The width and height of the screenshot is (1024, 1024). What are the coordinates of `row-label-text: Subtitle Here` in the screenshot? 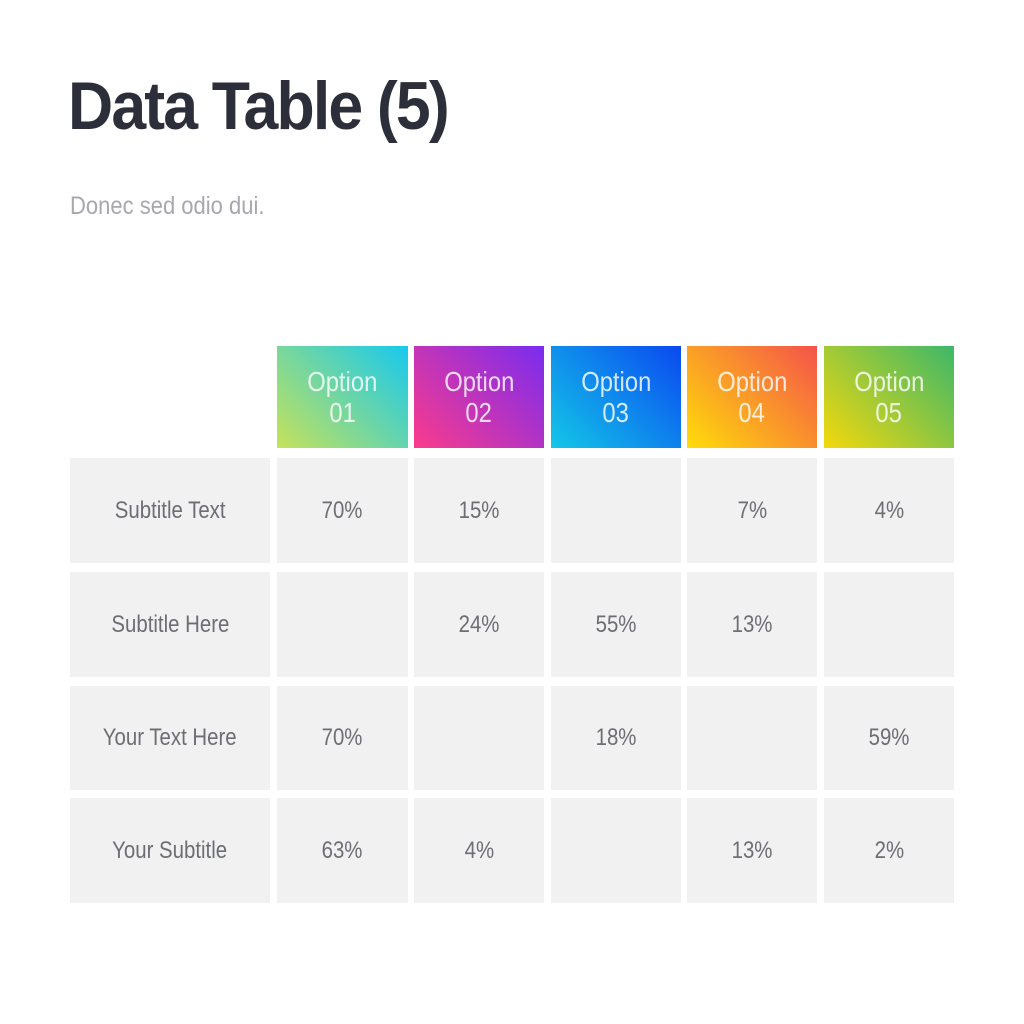 It's located at (170, 624).